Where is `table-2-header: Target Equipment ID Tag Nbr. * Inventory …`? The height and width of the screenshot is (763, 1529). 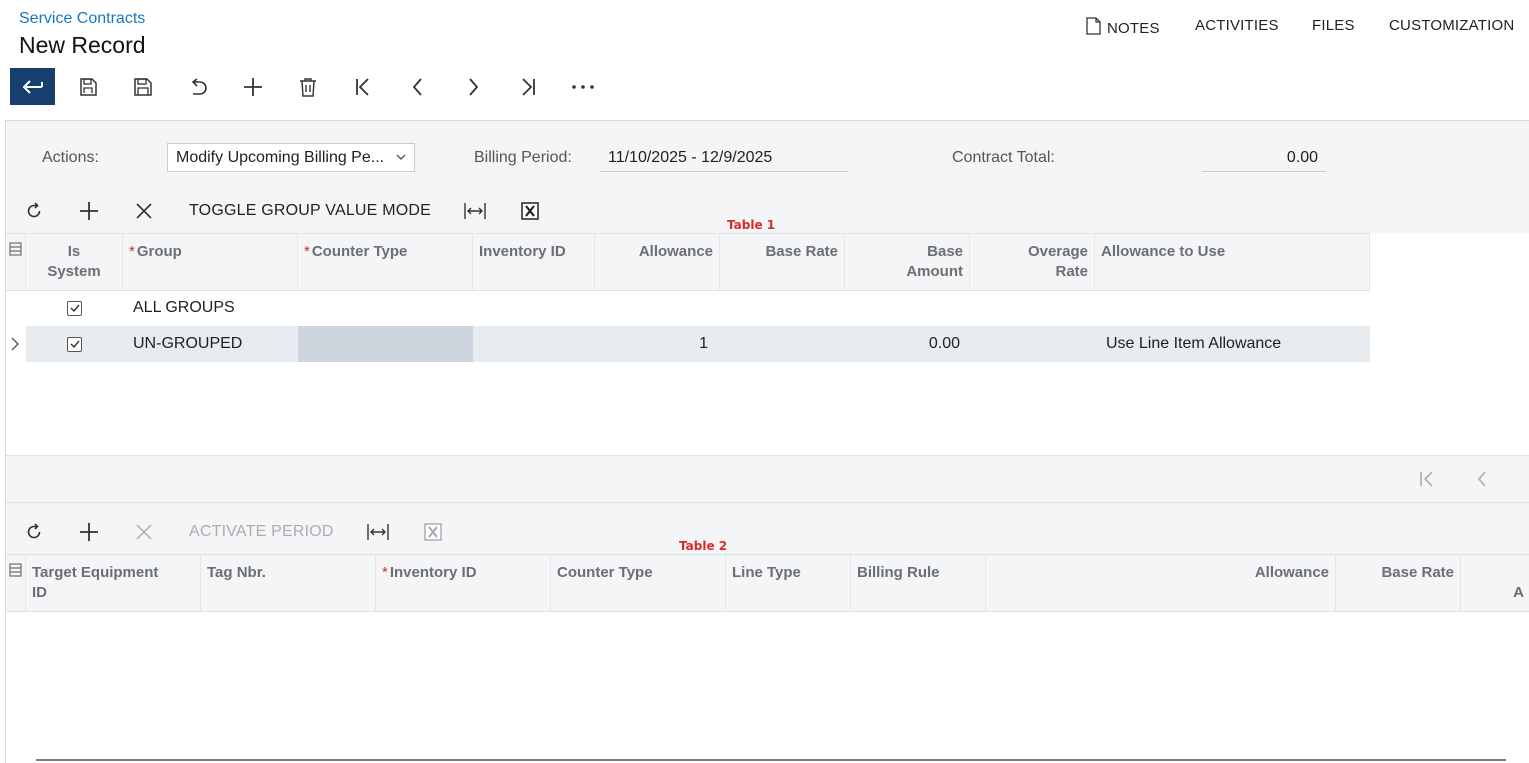
table-2-header: Target Equipment ID Tag Nbr. * Inventory … is located at coordinates (767, 583).